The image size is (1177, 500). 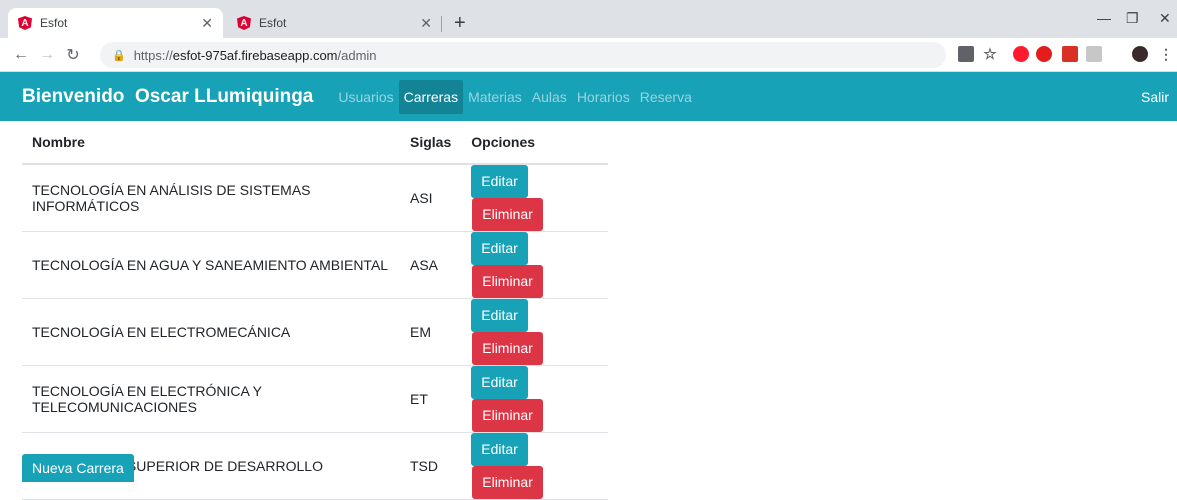 What do you see at coordinates (1094, 54) in the screenshot?
I see `pdf-icon` at bounding box center [1094, 54].